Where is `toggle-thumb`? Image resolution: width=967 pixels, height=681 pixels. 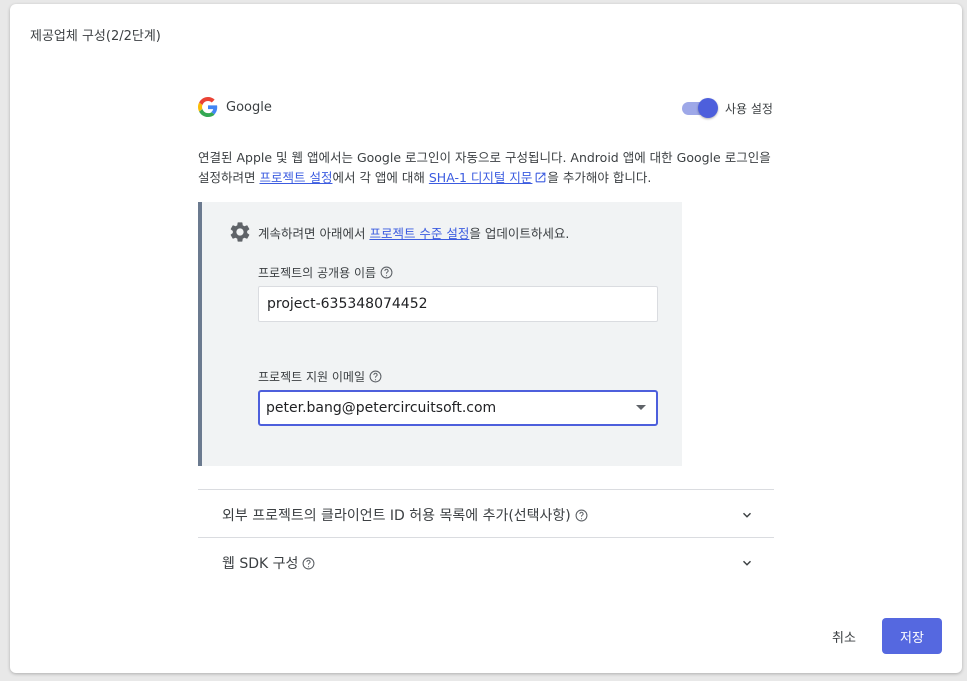 toggle-thumb is located at coordinates (708, 108).